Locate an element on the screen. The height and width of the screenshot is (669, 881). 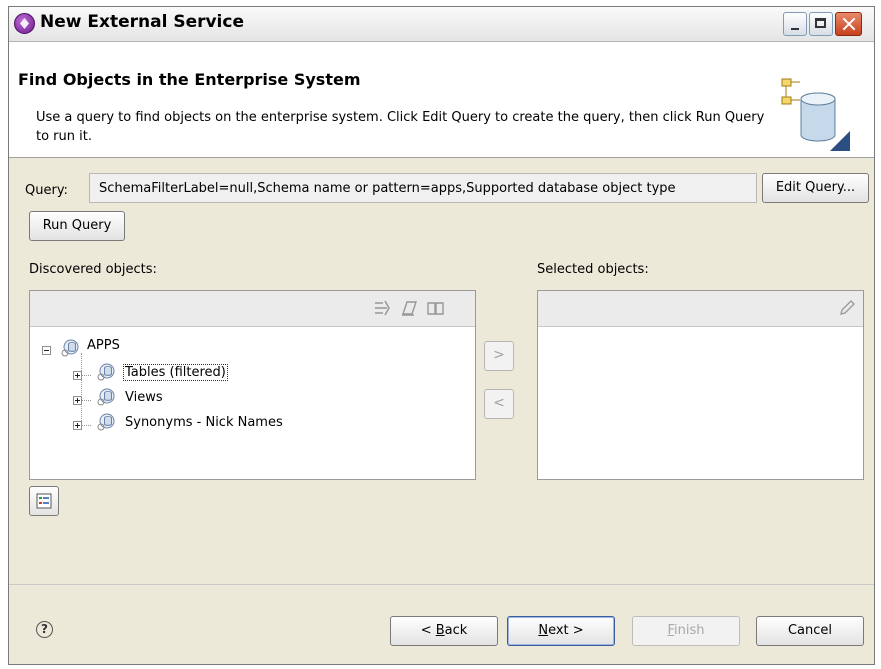
minimize-button is located at coordinates (795, 24).